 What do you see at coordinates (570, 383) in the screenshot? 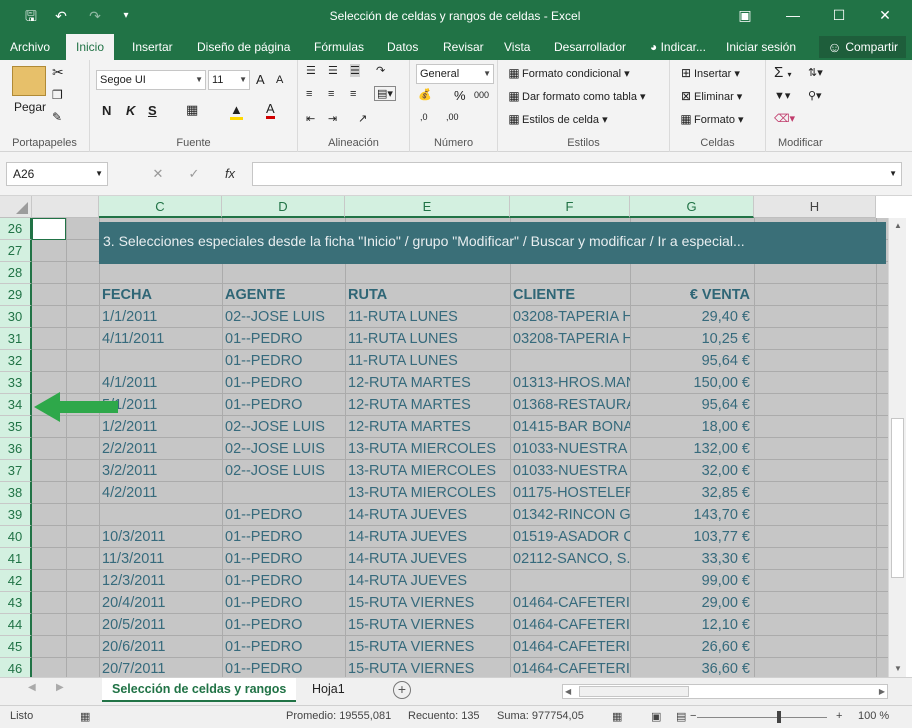
I see `table-cell: 01313-HROS.MAN` at bounding box center [570, 383].